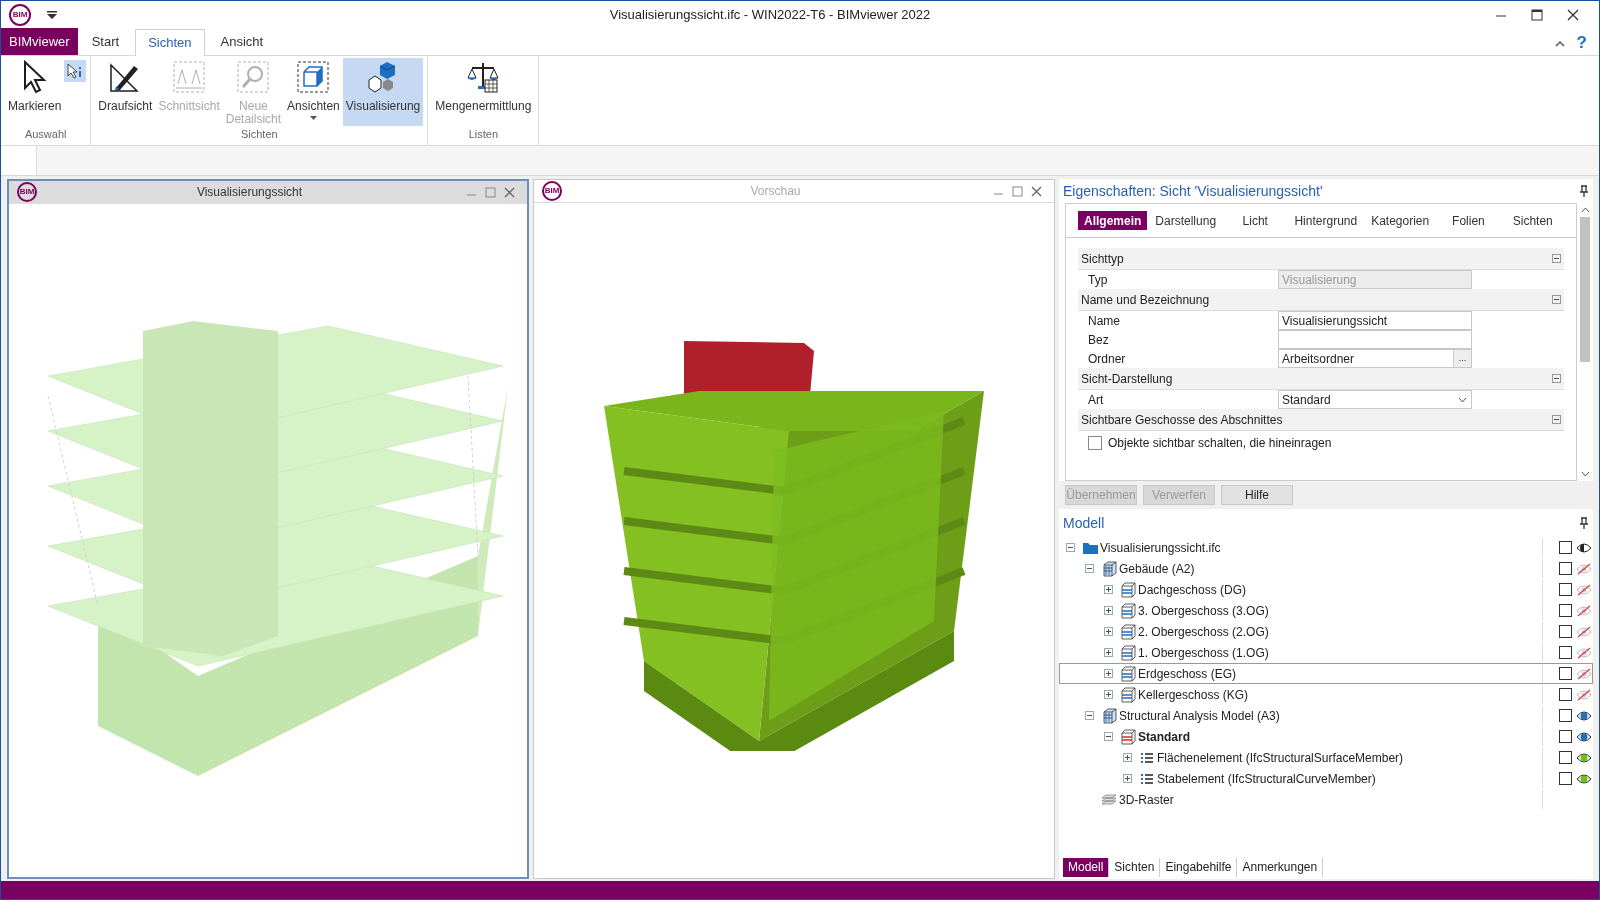  I want to click on tree-row: Visualisierungssicht.ifc, so click(1326, 547).